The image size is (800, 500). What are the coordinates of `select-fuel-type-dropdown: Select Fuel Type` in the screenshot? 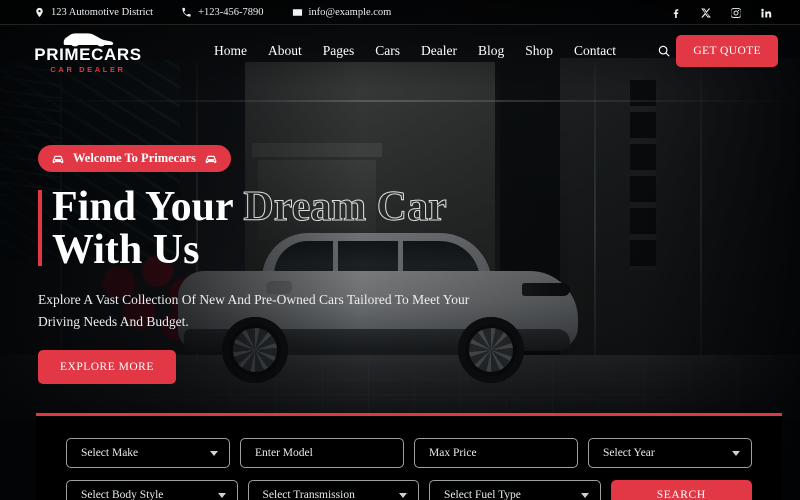 It's located at (515, 490).